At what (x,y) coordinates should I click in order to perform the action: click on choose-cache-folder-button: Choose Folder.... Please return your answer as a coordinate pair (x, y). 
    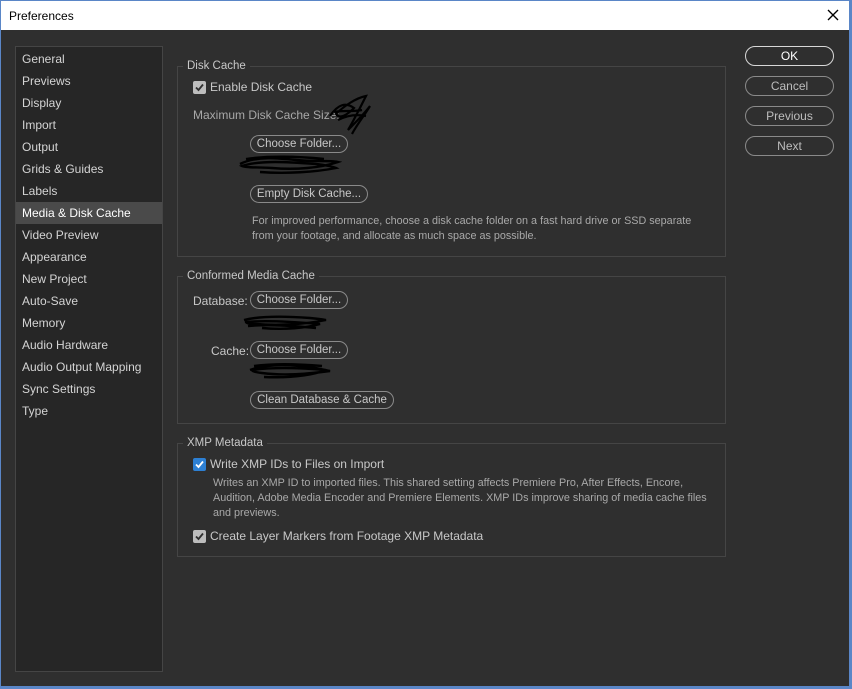
    Looking at the image, I should click on (299, 350).